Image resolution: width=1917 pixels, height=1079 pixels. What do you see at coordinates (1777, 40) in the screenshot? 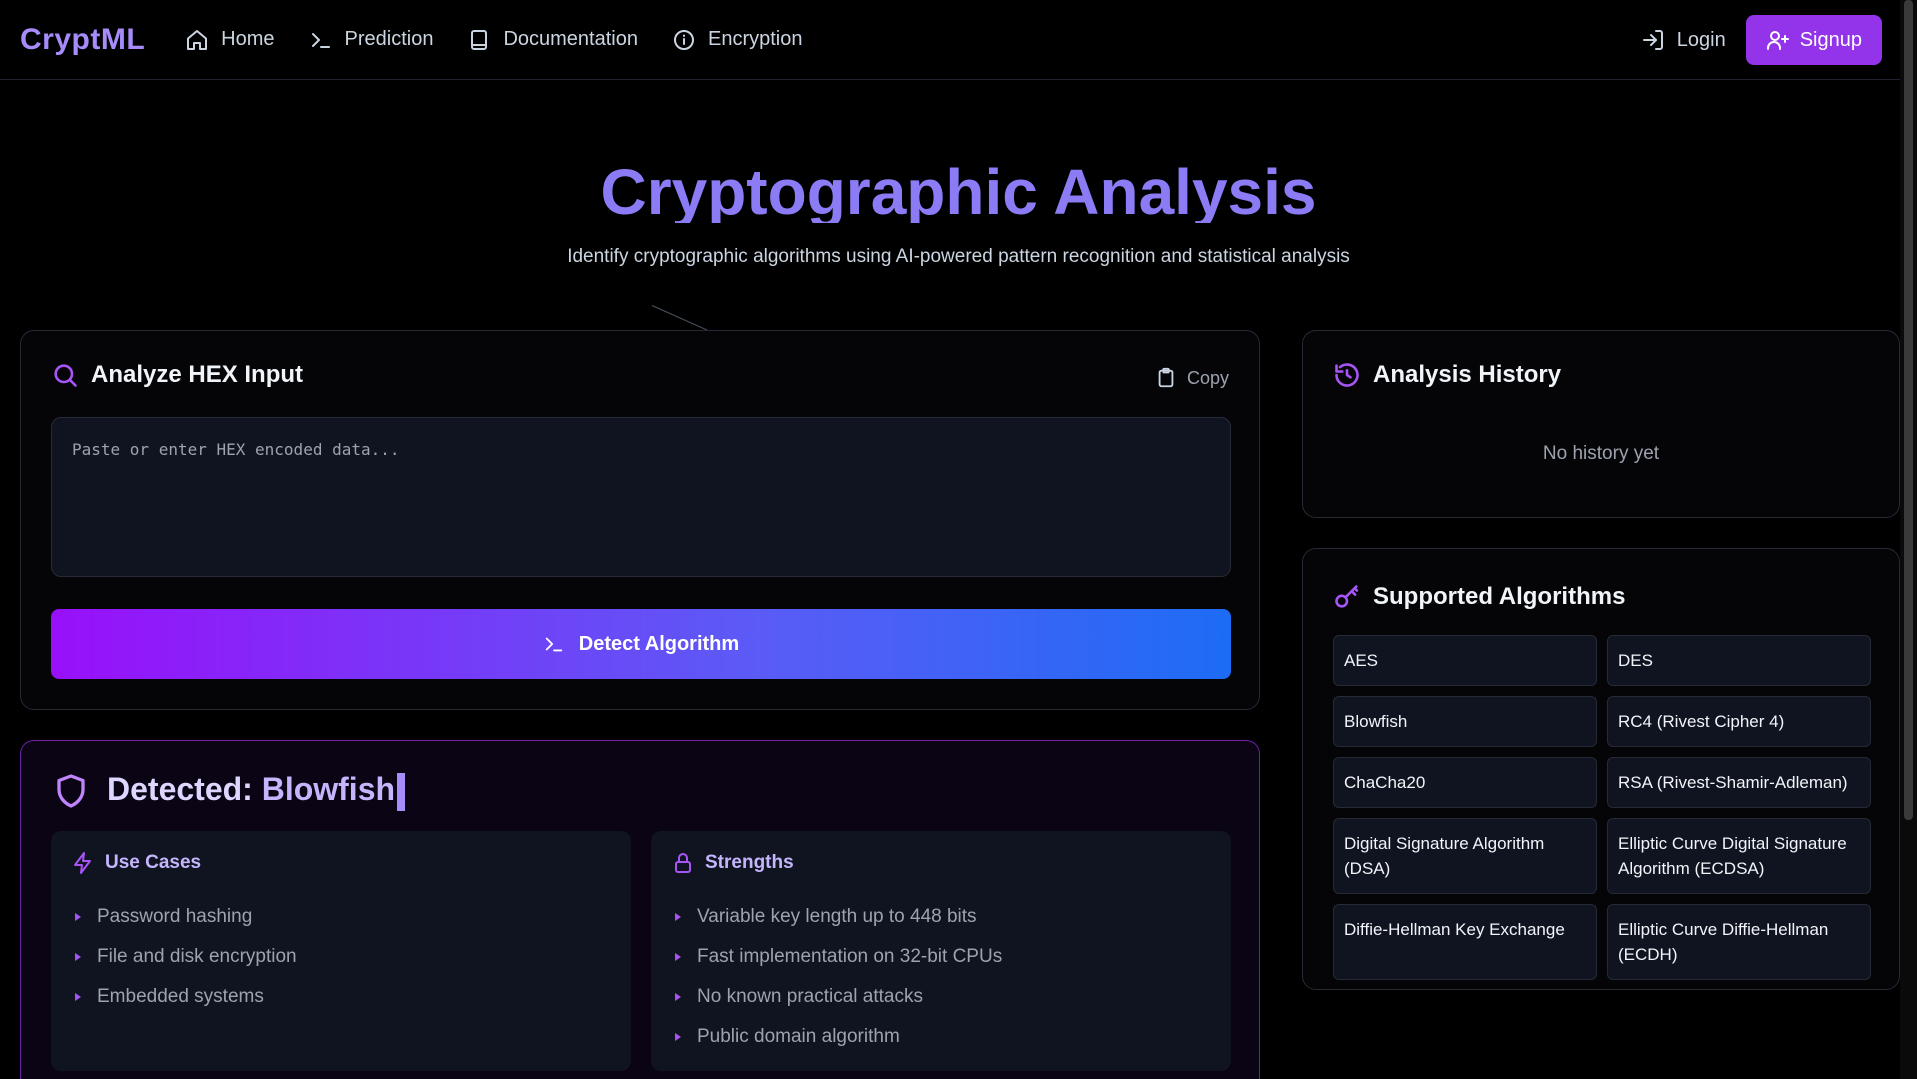
I see `user-plus-icon` at bounding box center [1777, 40].